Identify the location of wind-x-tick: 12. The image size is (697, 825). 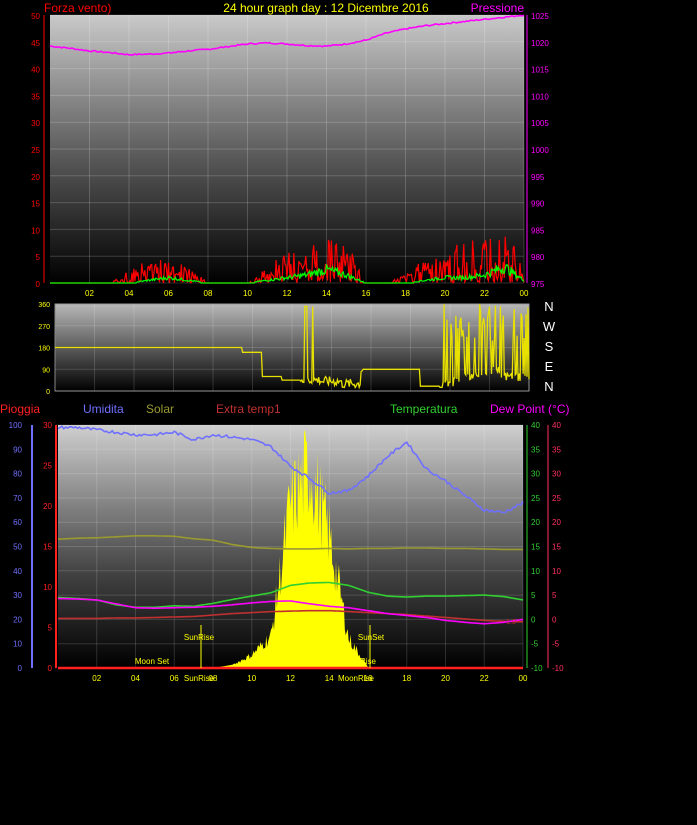
(287, 293).